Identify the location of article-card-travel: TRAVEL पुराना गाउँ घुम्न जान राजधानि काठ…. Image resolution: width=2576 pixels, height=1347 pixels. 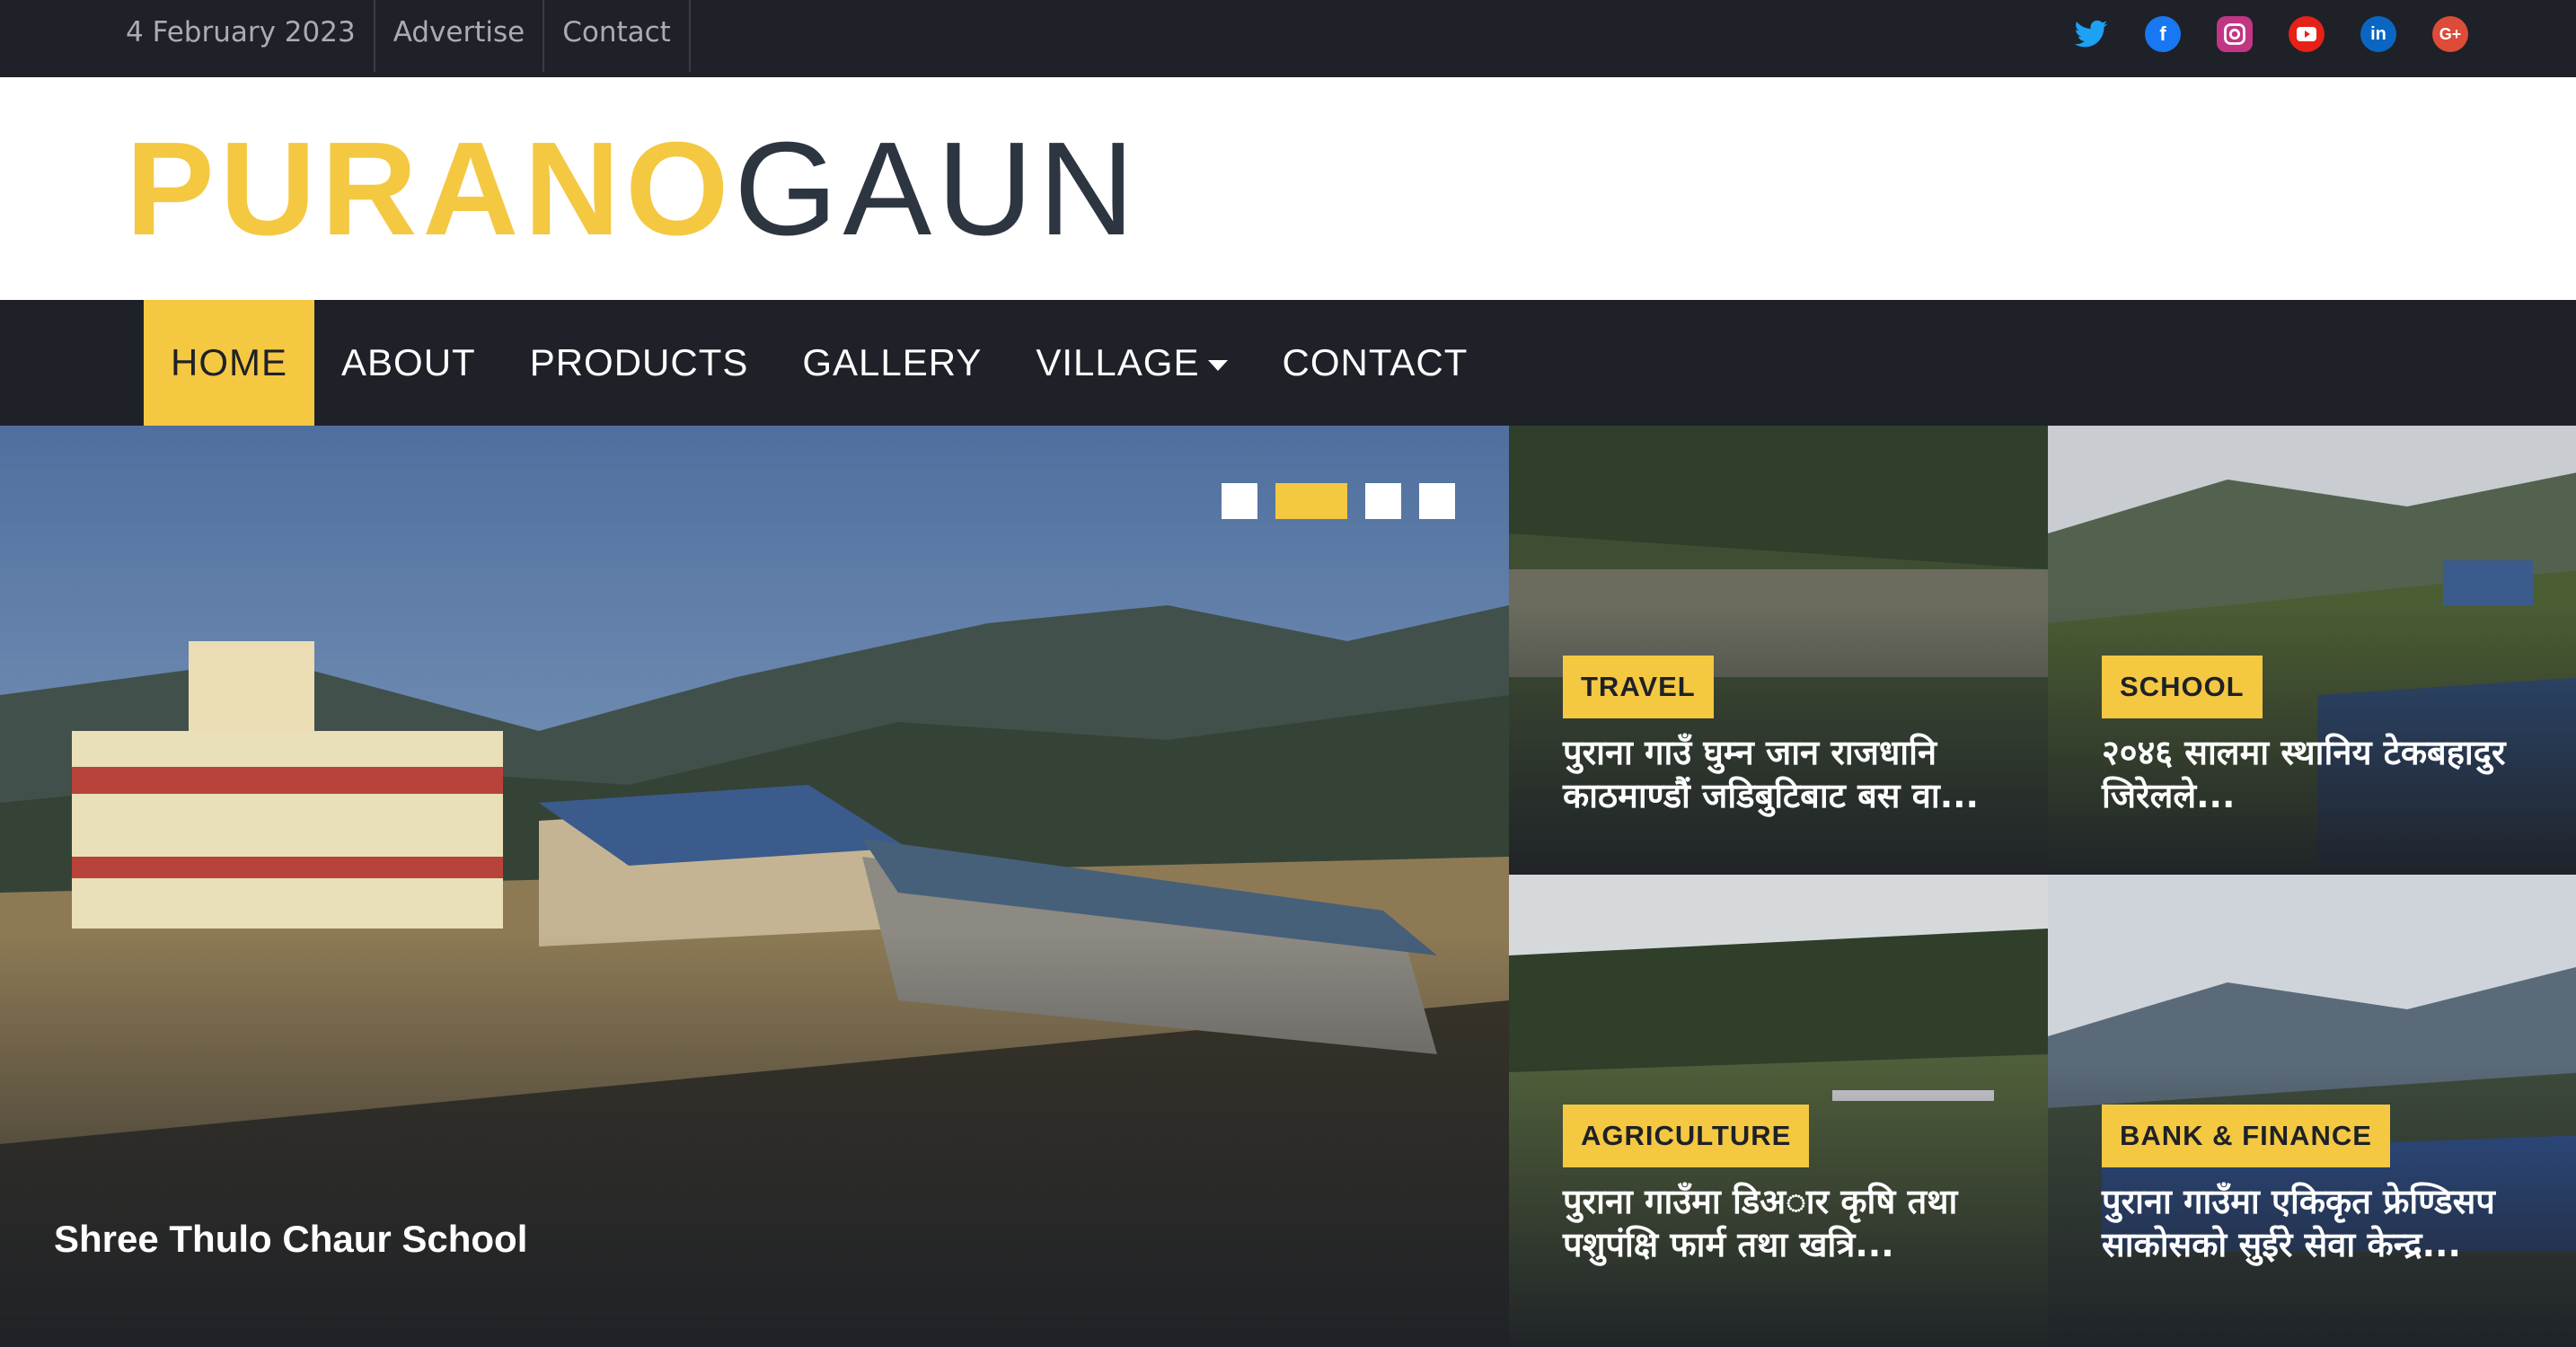
(1778, 650).